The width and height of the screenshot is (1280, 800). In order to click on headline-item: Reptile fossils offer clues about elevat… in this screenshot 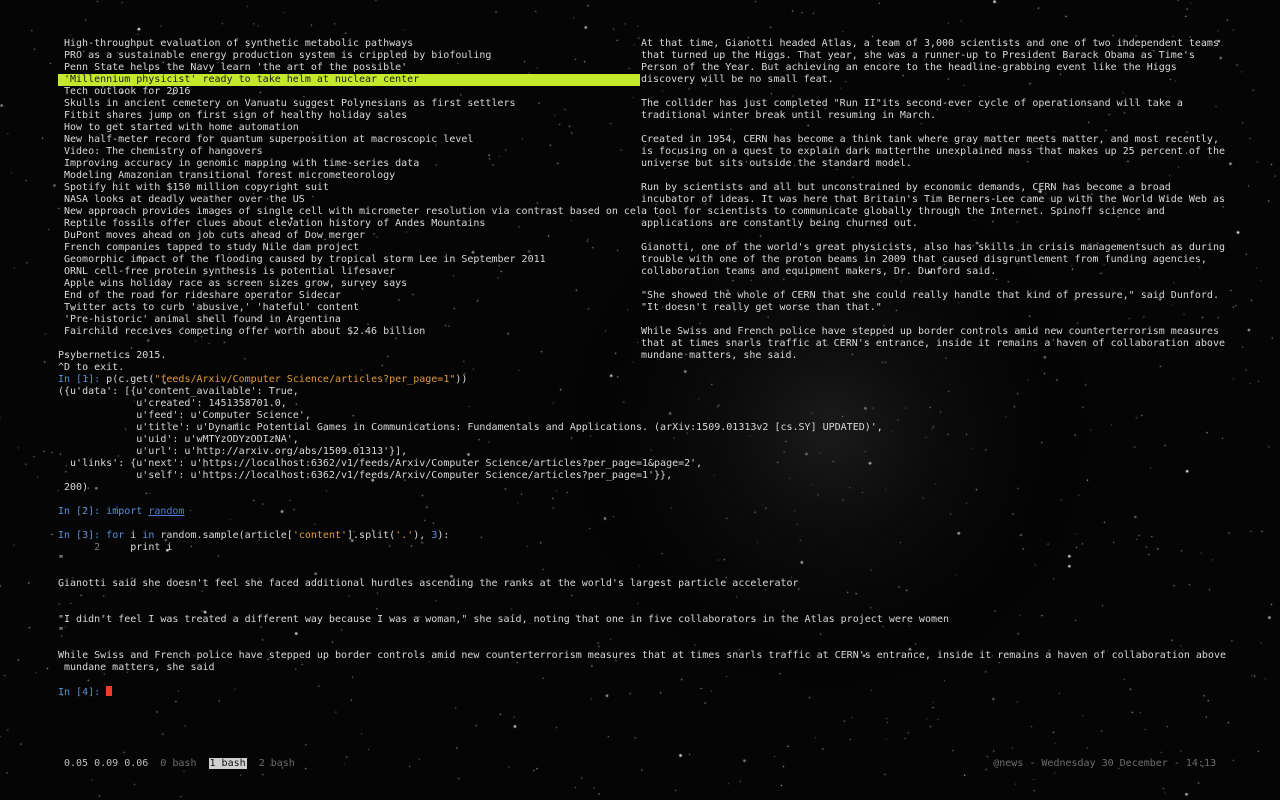, I will do `click(349, 224)`.